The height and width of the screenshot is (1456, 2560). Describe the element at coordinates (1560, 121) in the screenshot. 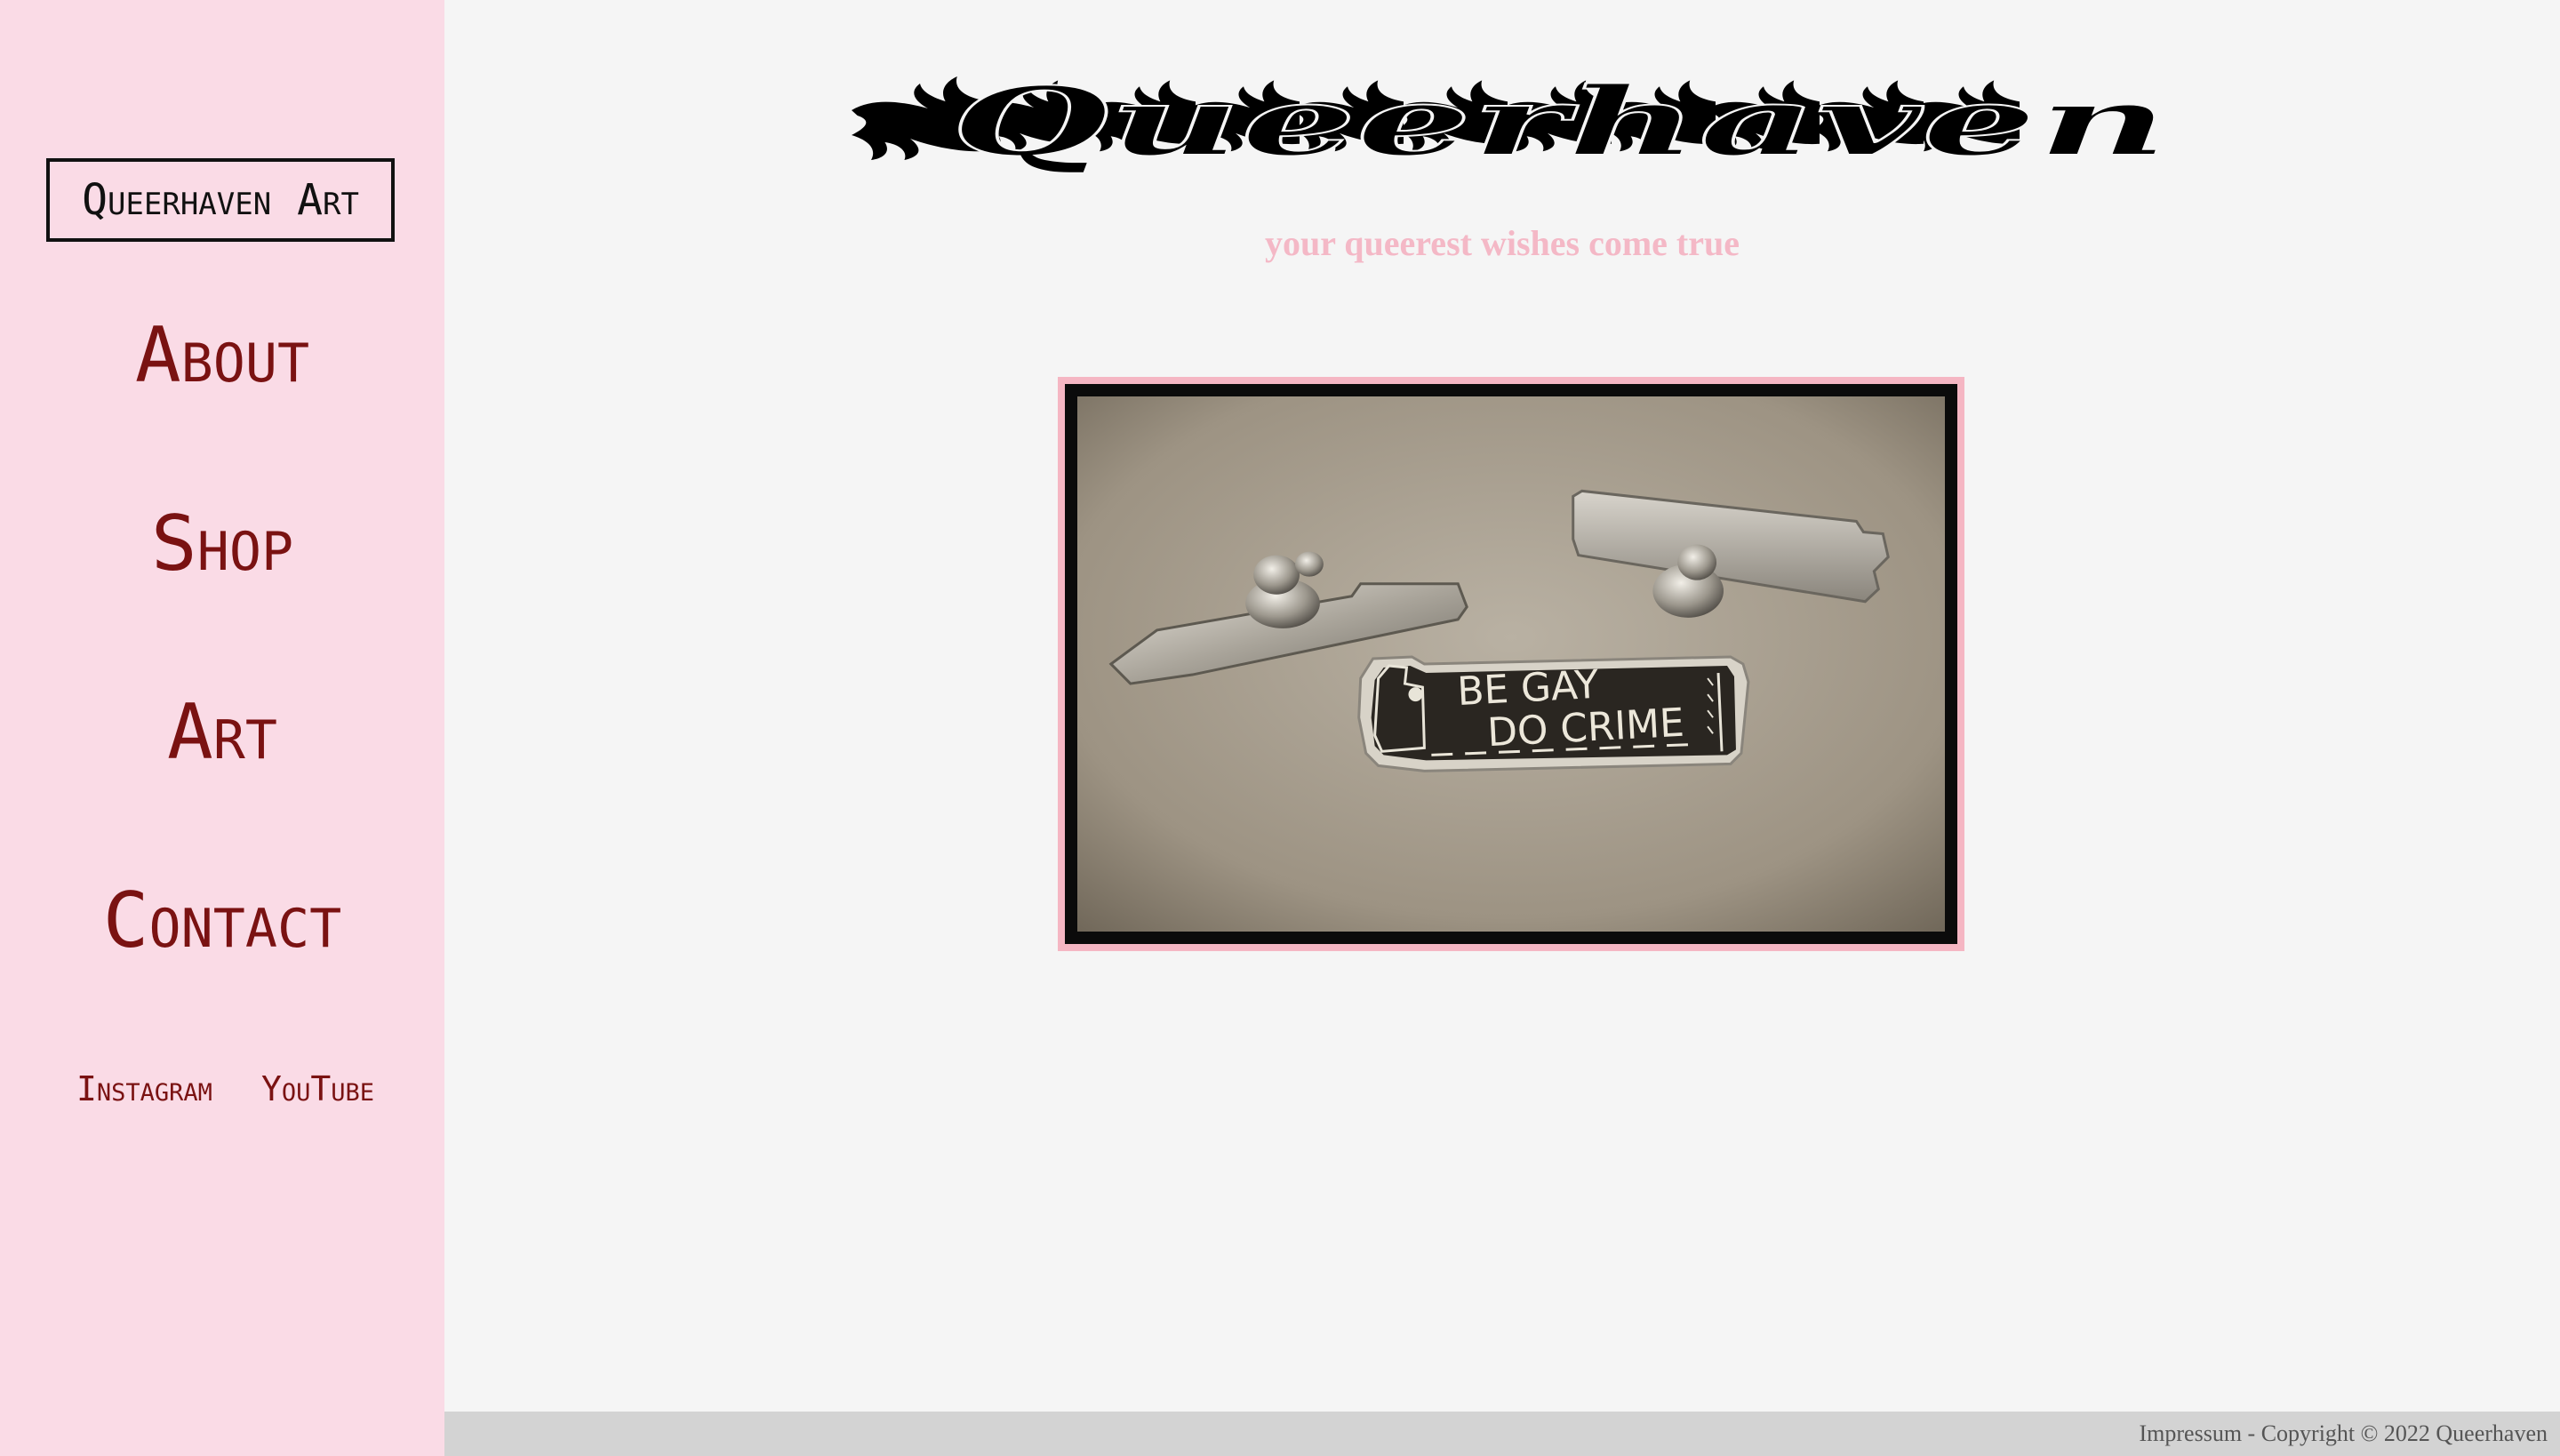

I see `logo-text: Queerhaven` at that location.